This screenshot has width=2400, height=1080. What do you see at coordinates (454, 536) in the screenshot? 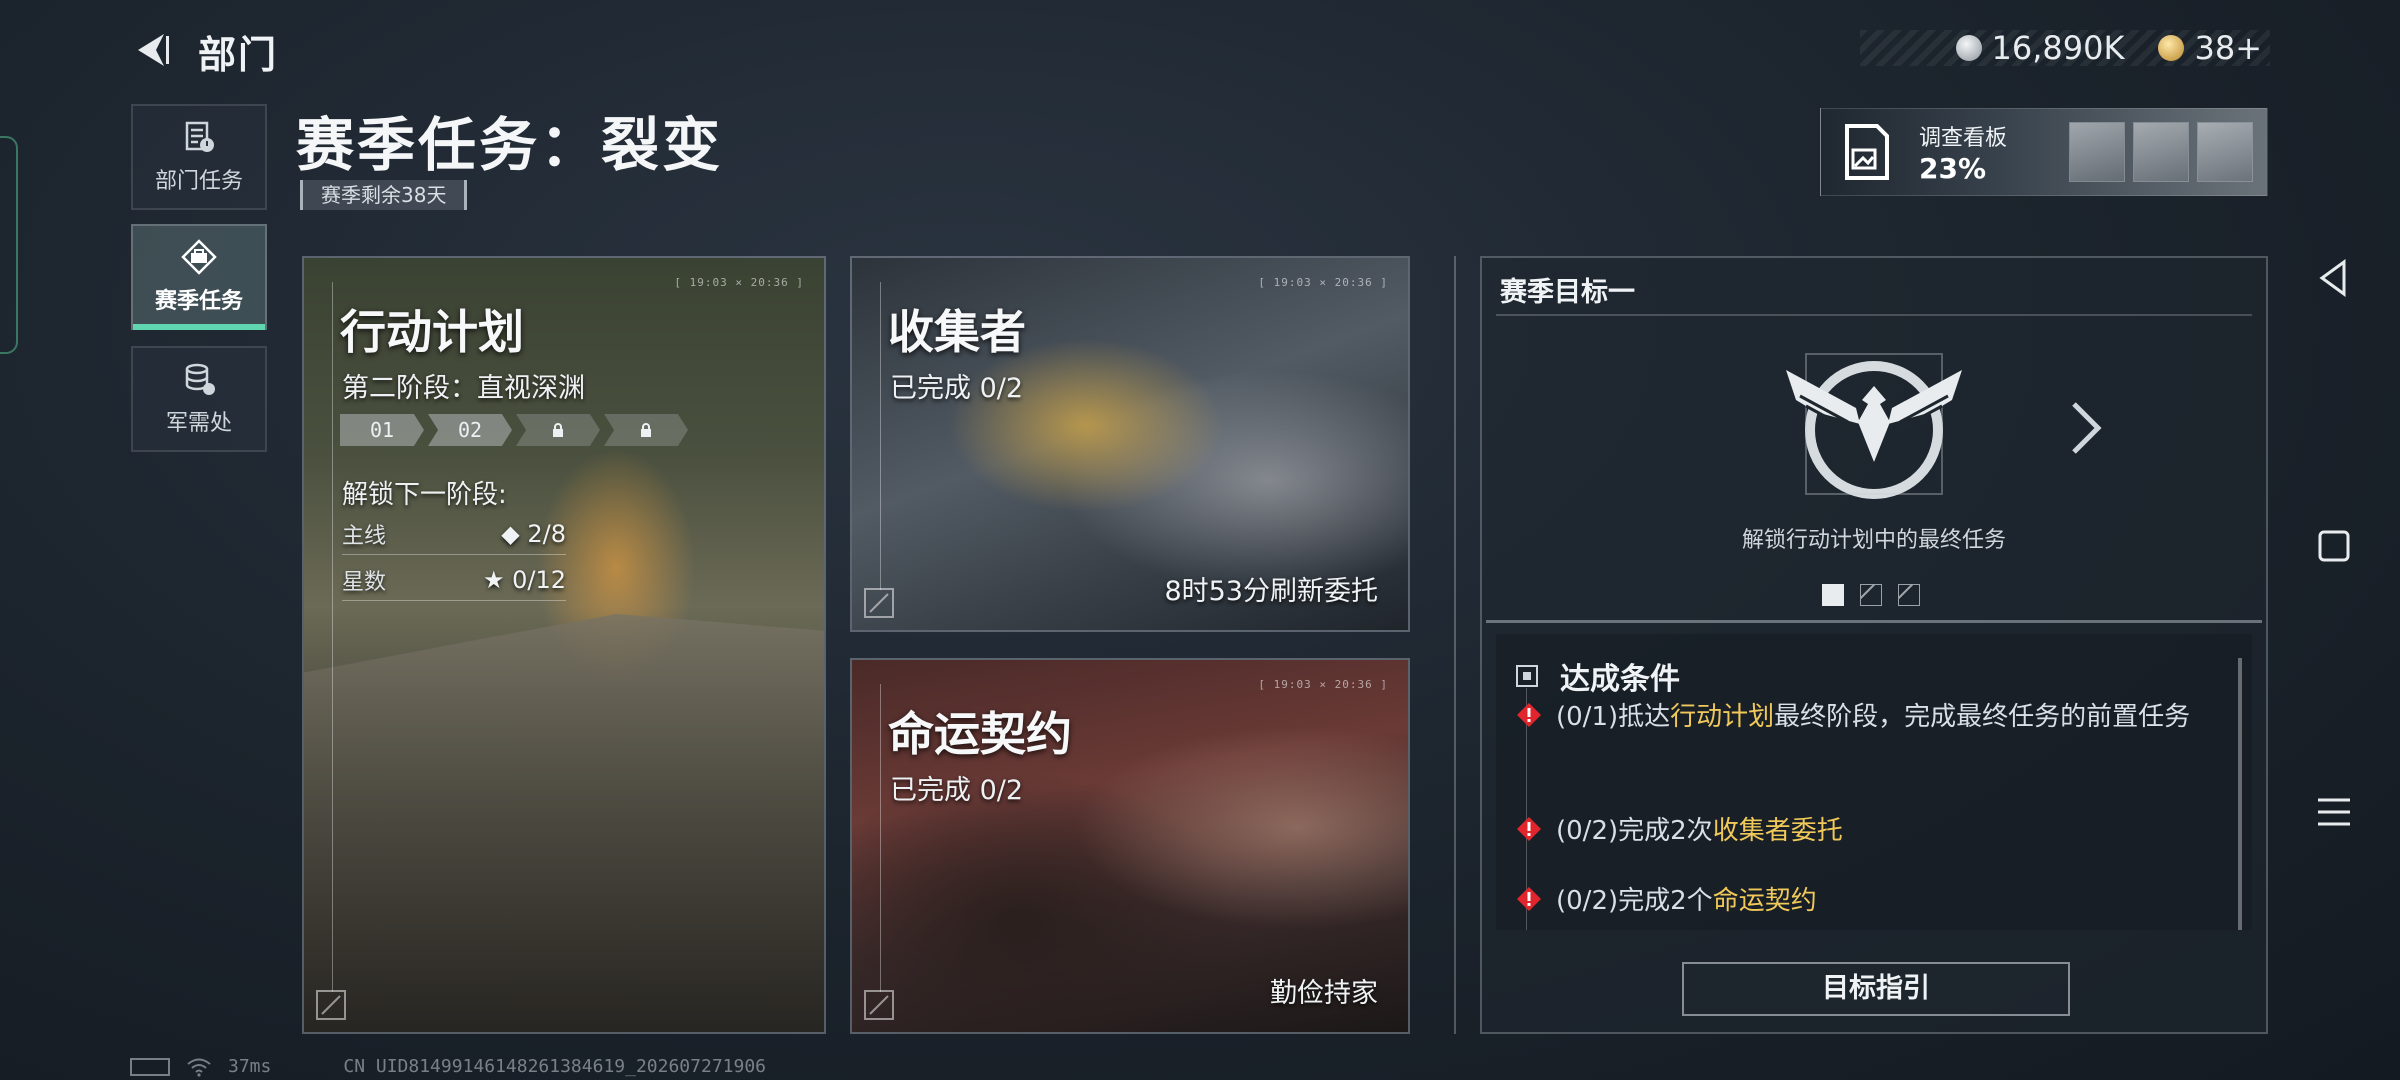
I see `main-line-progress: 主线 ◆ 2/8` at bounding box center [454, 536].